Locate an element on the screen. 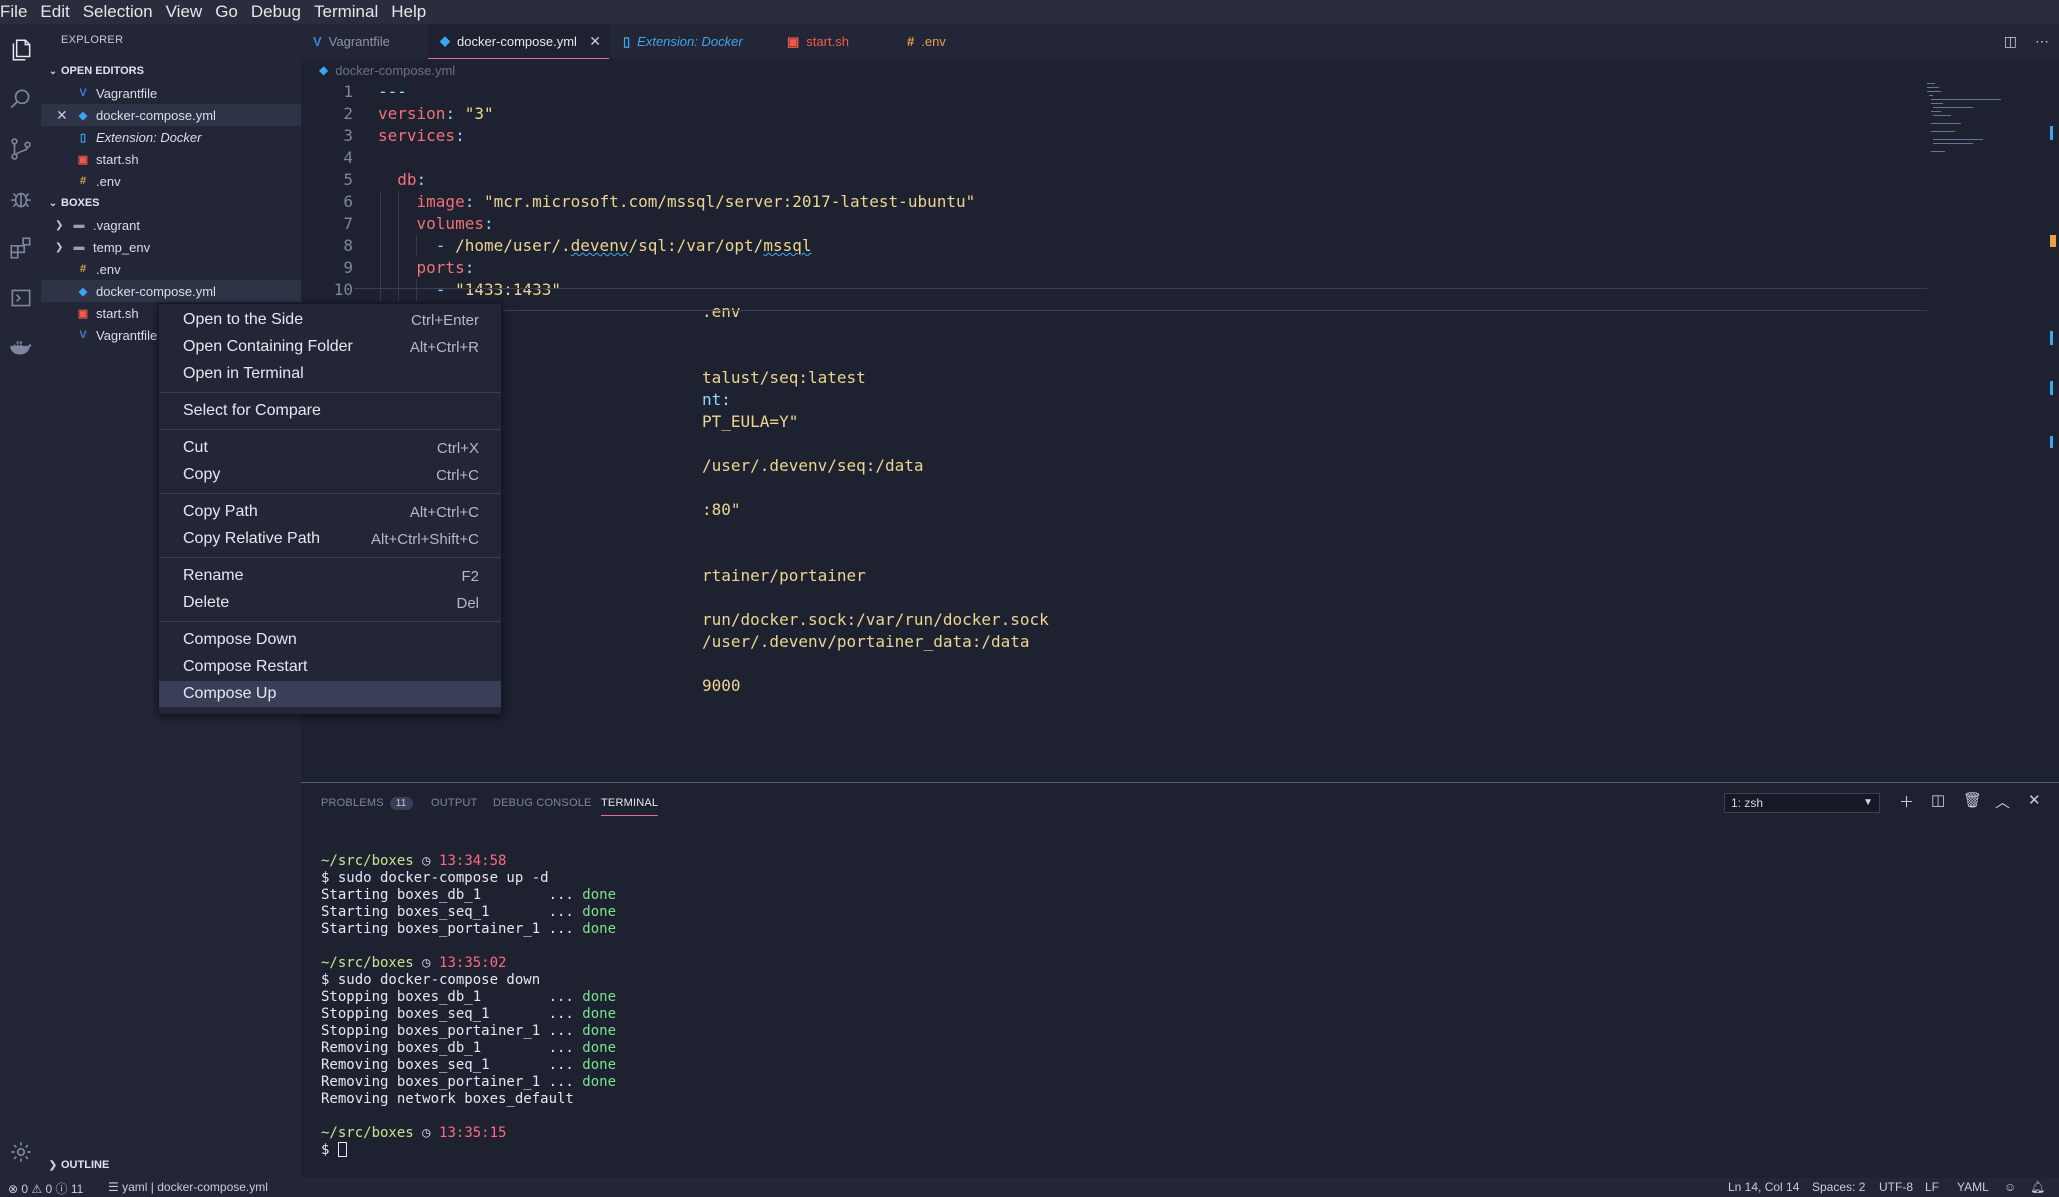 This screenshot has height=1197, width=2059. shell-script-icon: ▣ is located at coordinates (83, 313).